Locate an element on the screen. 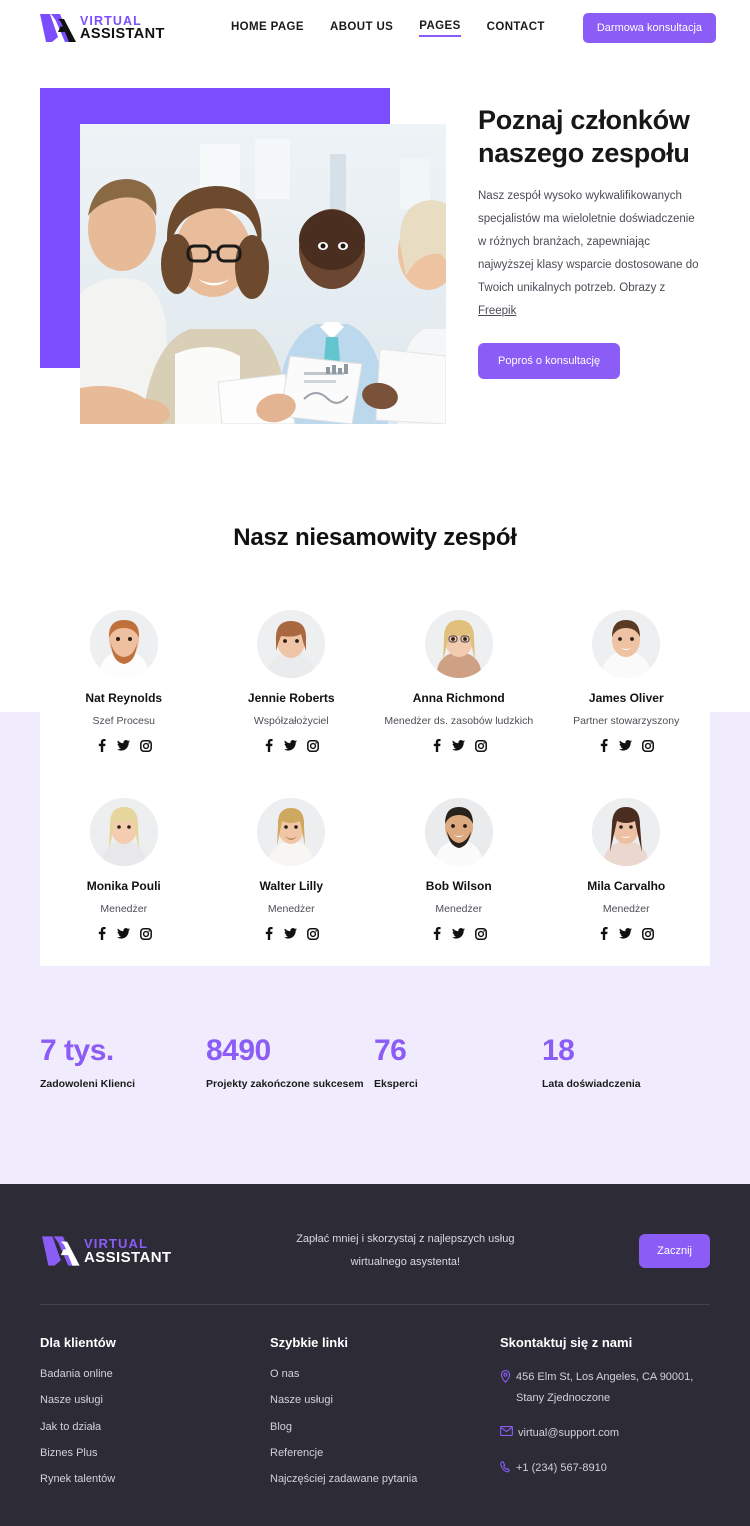  footer-logo-text-bottom: ASSISTANT is located at coordinates (128, 1258).